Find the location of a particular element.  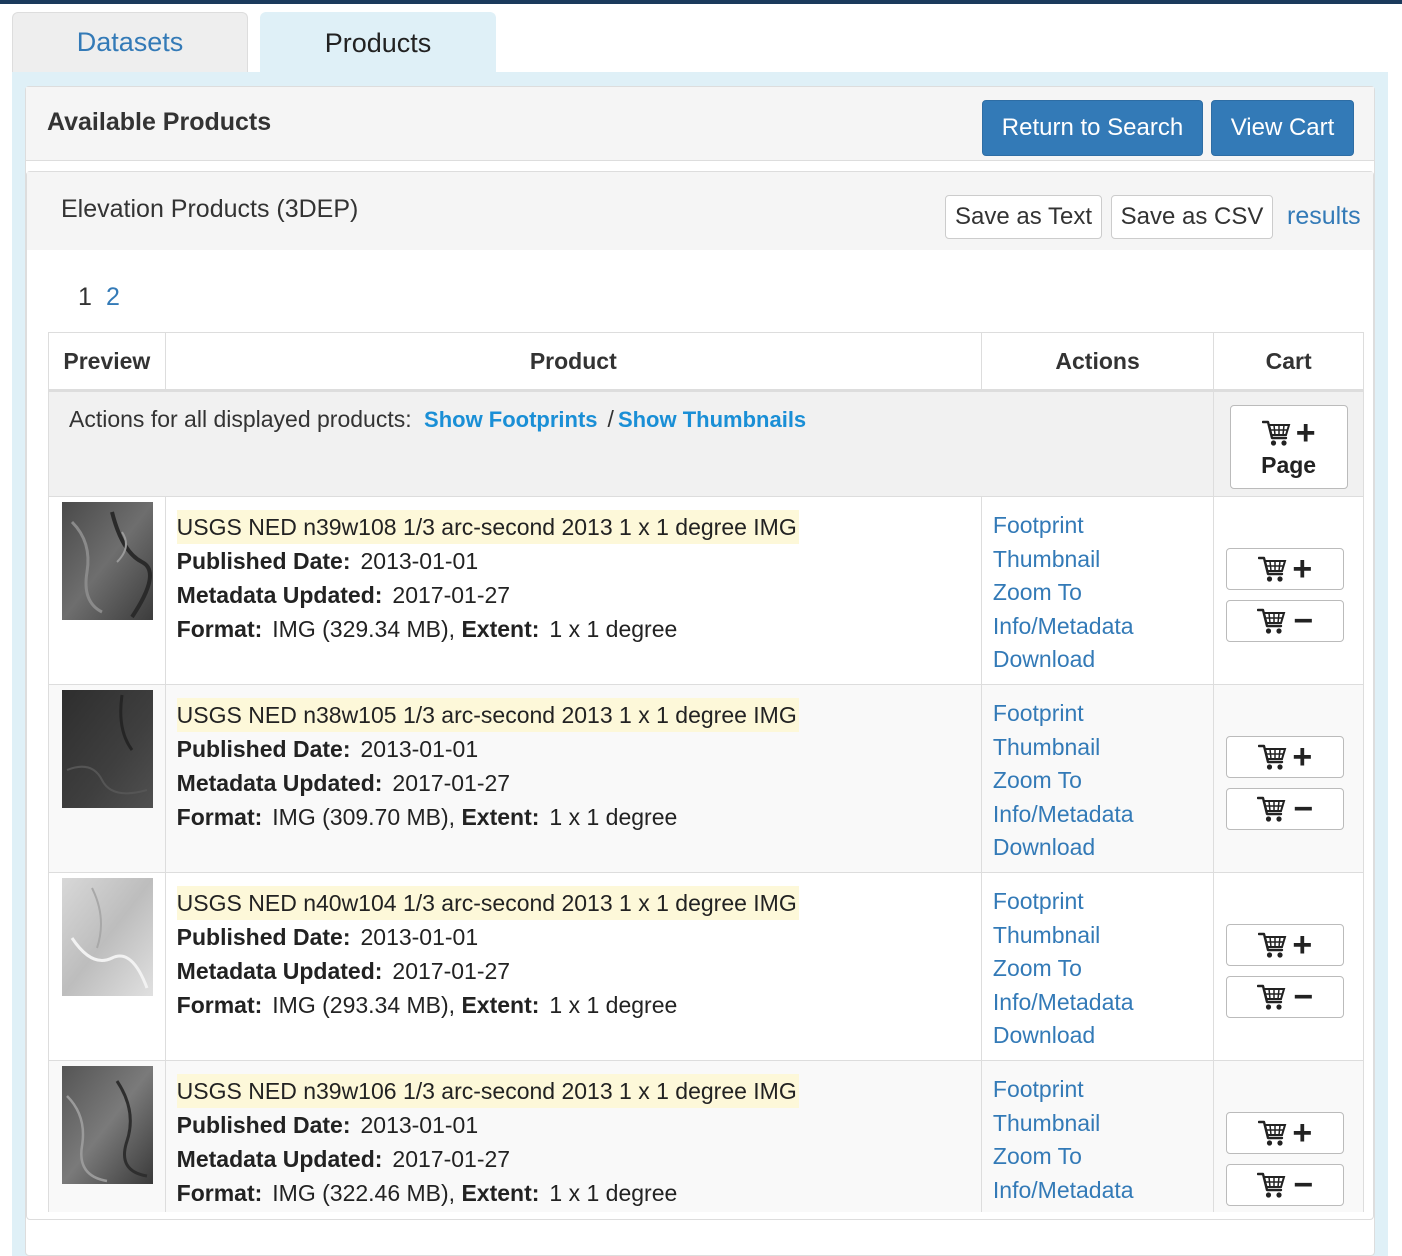

header-preview: Preview is located at coordinates (107, 362).